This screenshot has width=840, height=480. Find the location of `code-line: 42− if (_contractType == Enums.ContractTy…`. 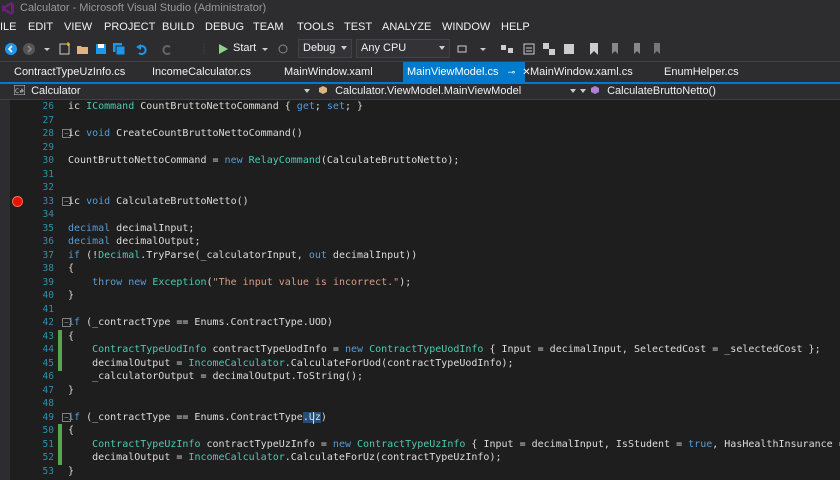

code-line: 42− if (_contractType == Enums.ContractTy… is located at coordinates (425, 323).